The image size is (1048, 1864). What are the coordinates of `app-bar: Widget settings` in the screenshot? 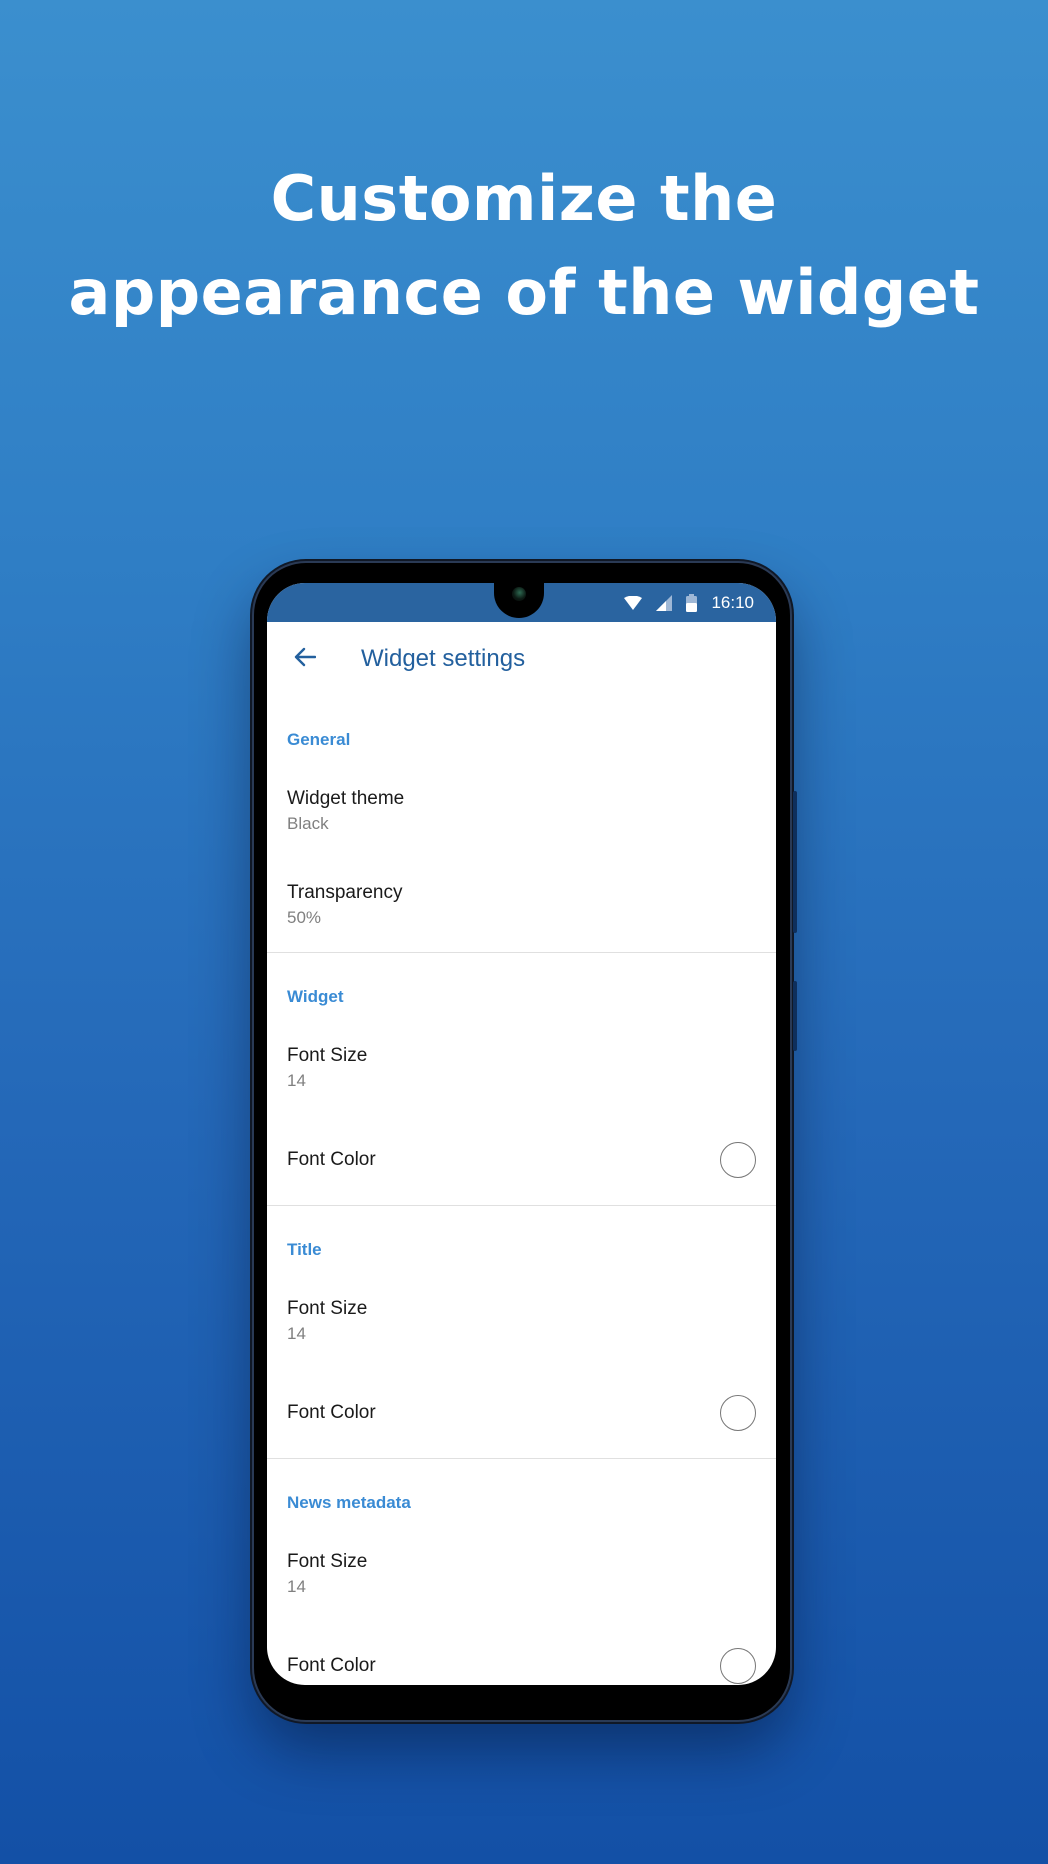 It's located at (521, 659).